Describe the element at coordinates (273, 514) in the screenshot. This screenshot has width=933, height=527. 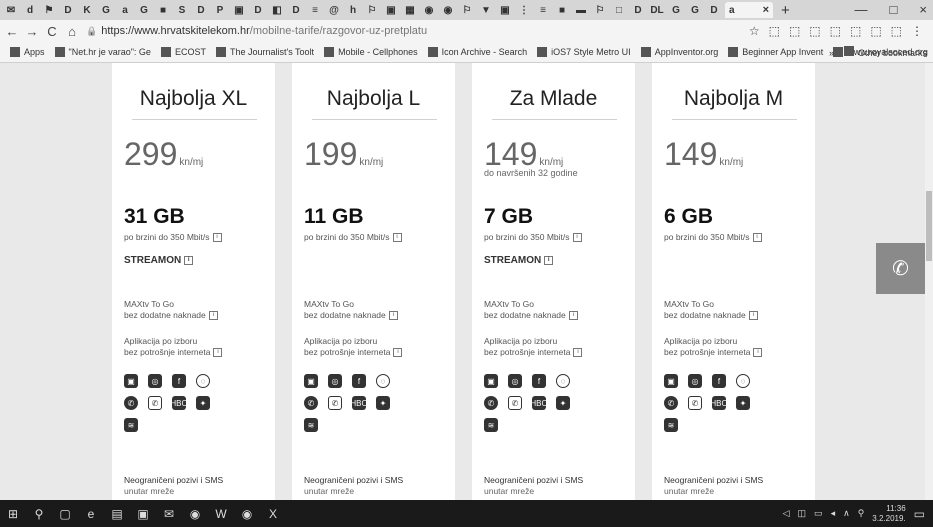
I see `taskbar-app-icon: X` at that location.